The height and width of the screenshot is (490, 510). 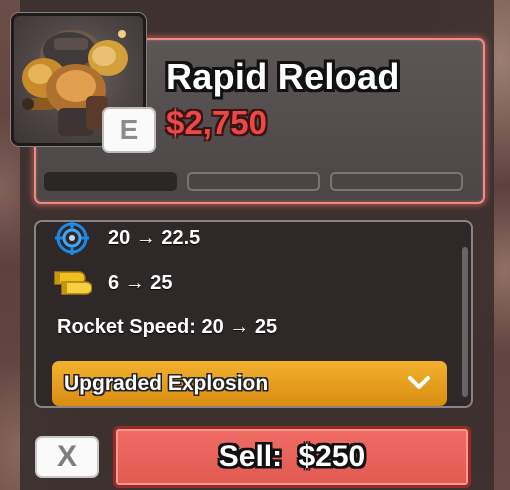 I want to click on bullets-icon, so click(x=72, y=283).